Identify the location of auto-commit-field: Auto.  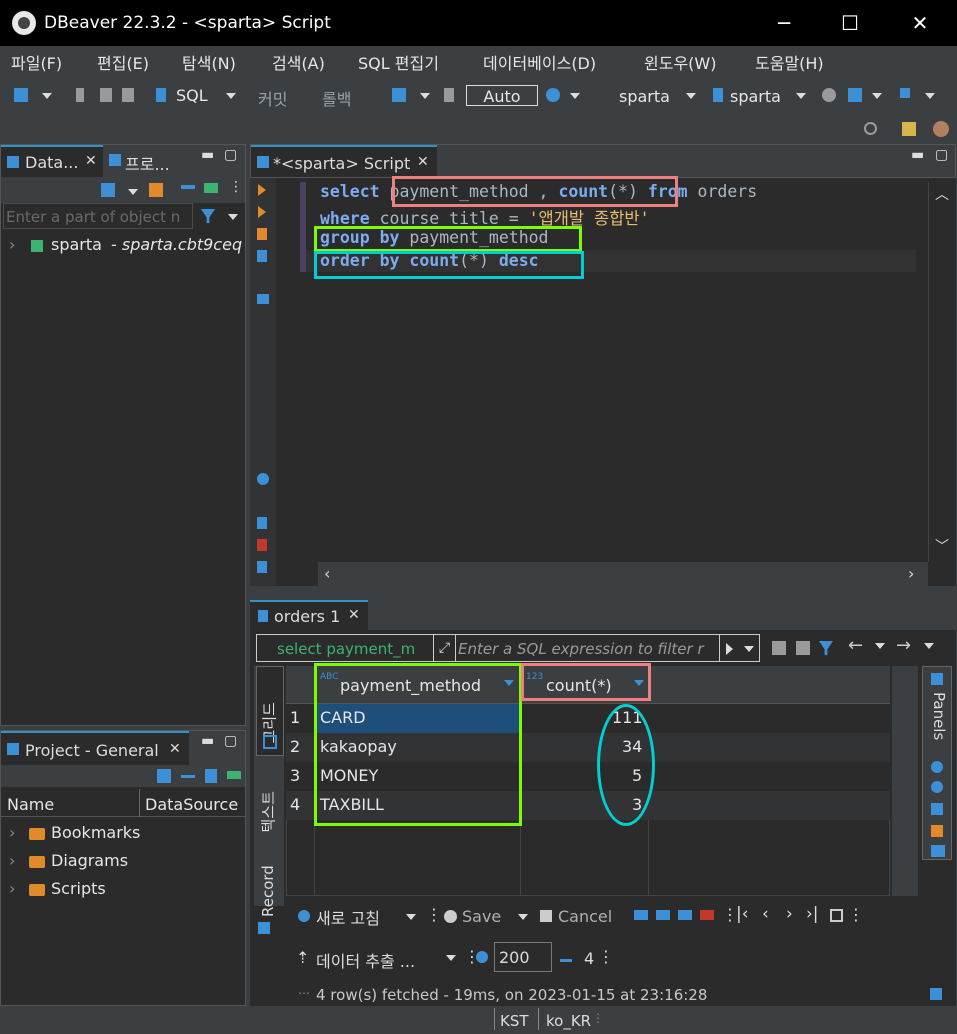
(502, 95).